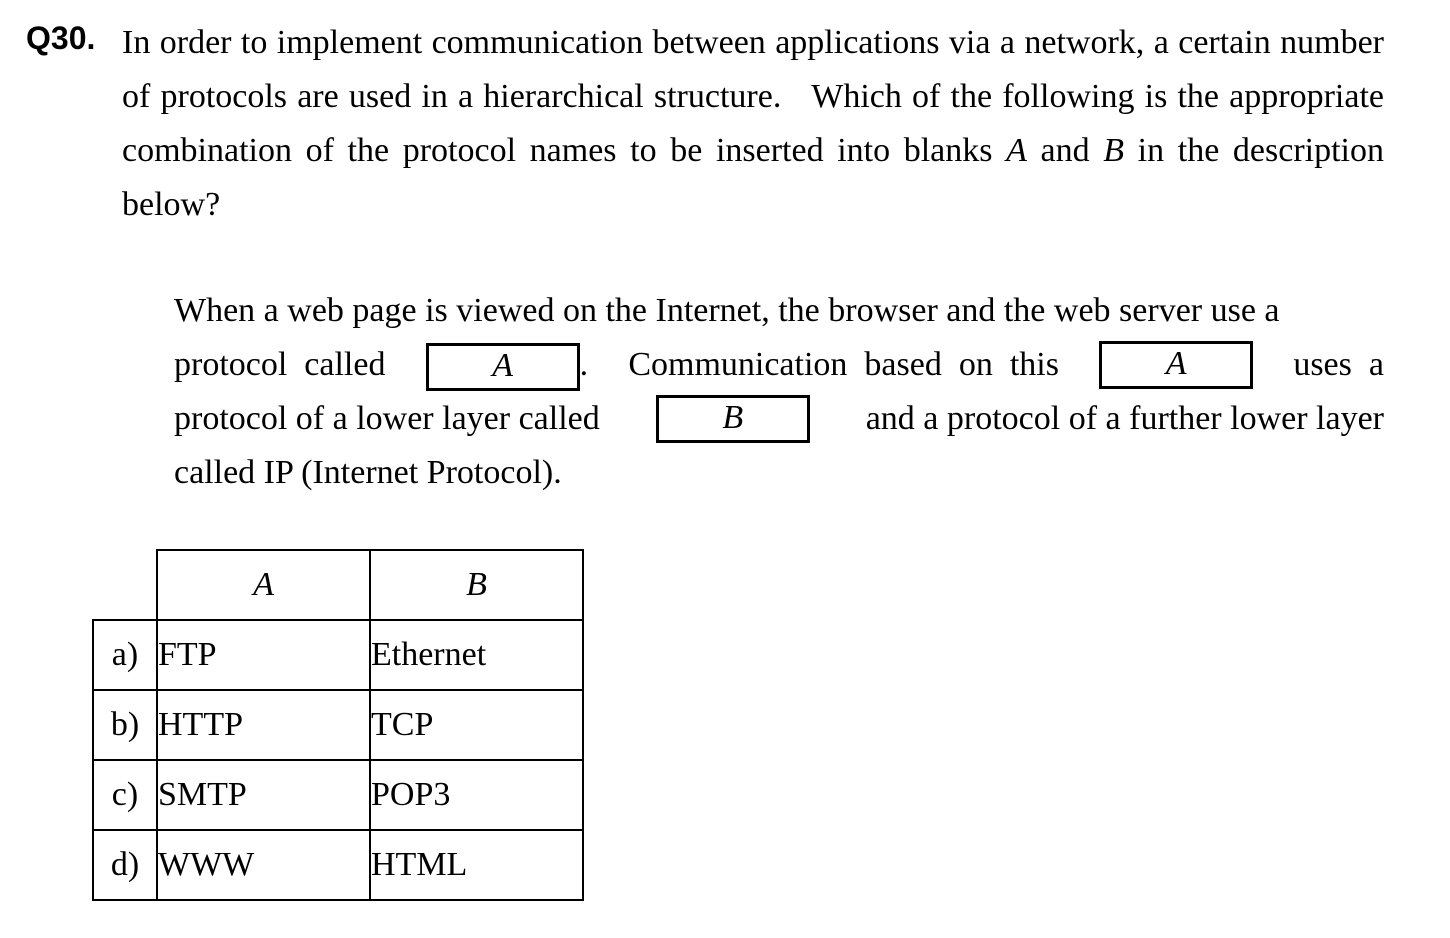 The image size is (1450, 938). I want to click on answer-row-b: b) HTTP TCP, so click(338, 725).